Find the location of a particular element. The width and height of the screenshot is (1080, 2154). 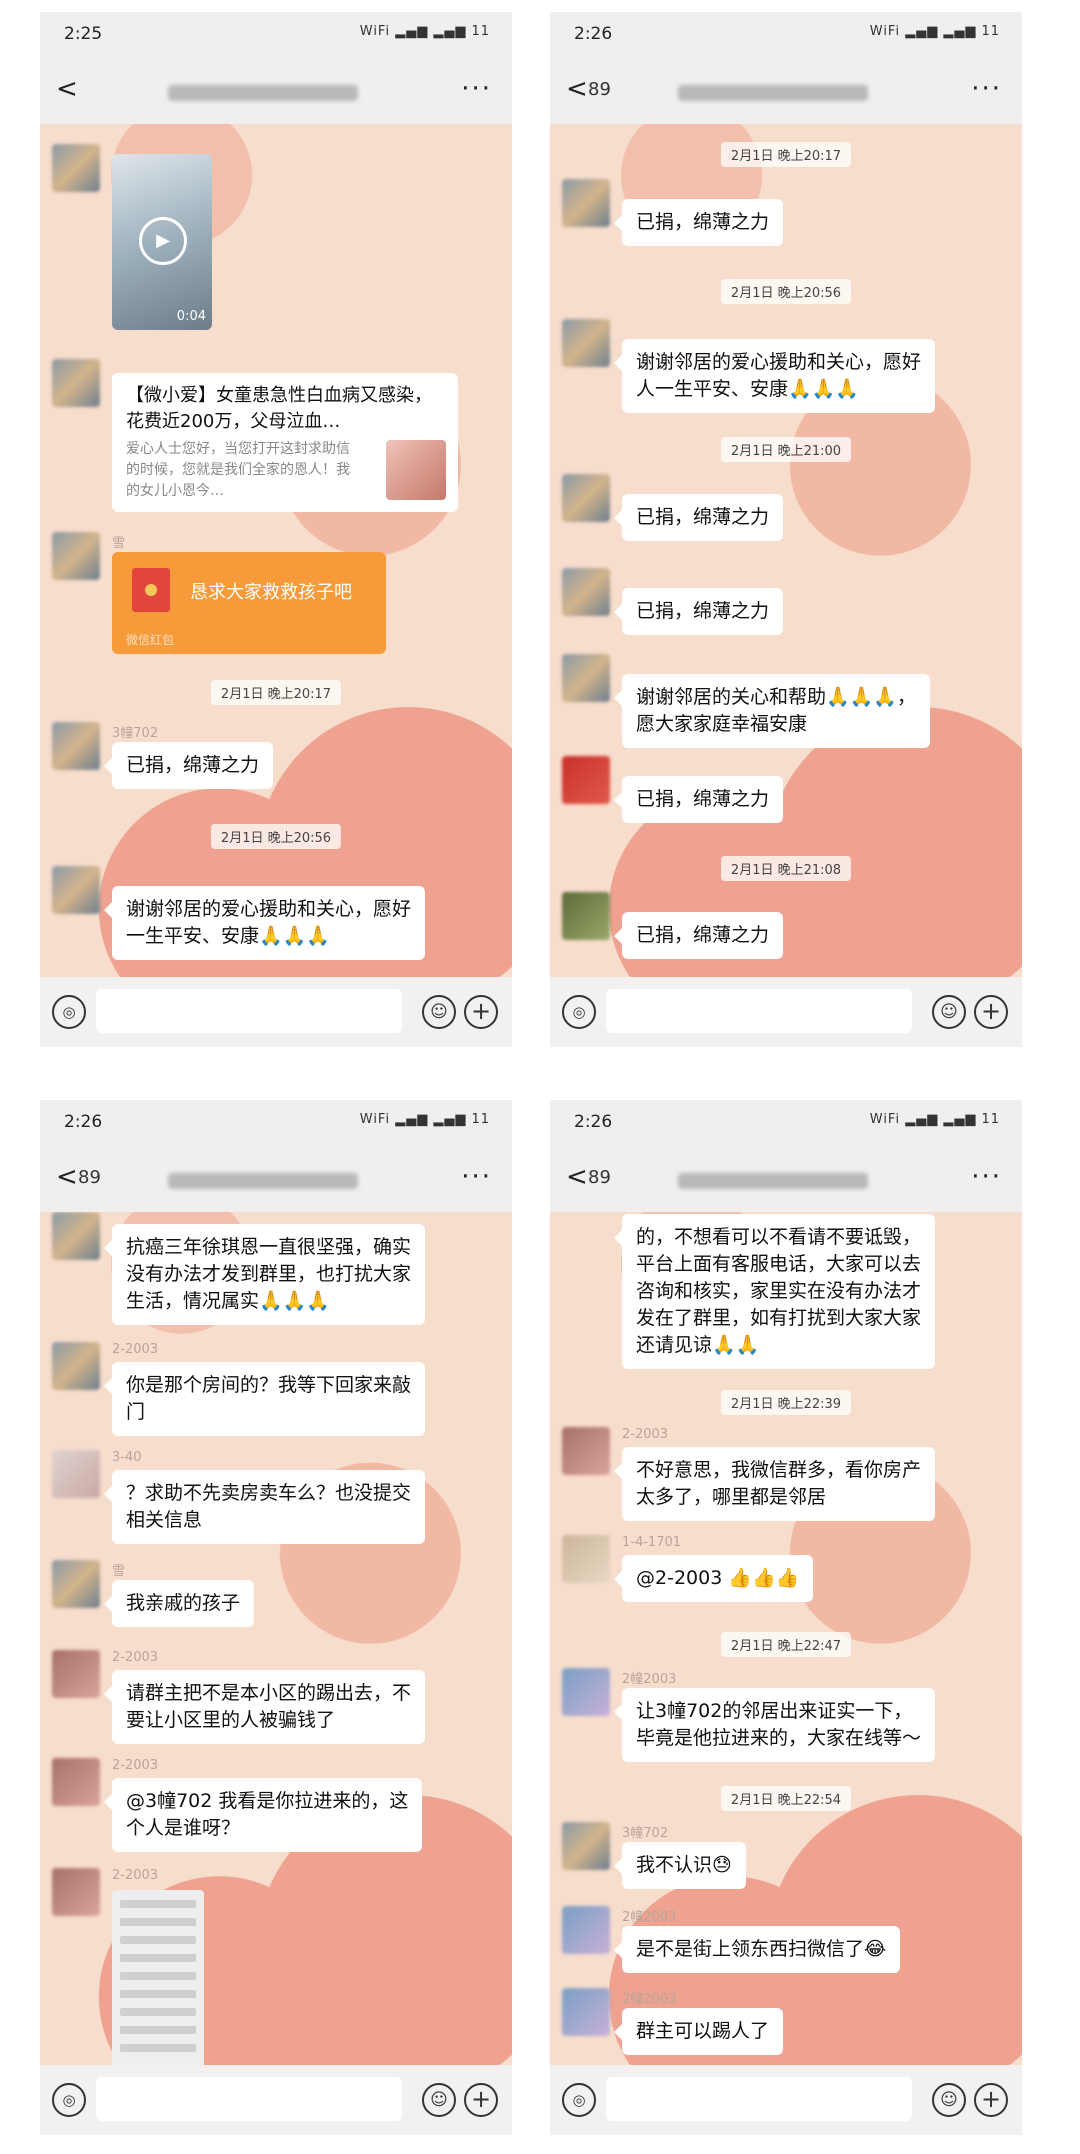

text-message: 让3幢702的邻居出来证实一下， 毕竟是他拉进来的，大家在线等～ is located at coordinates (774, 1725).